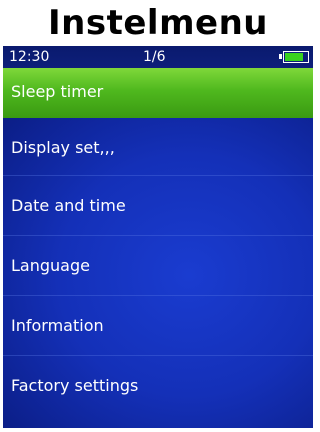  What do you see at coordinates (158, 147) in the screenshot?
I see `menu-item-display-settings: Display set,,,` at bounding box center [158, 147].